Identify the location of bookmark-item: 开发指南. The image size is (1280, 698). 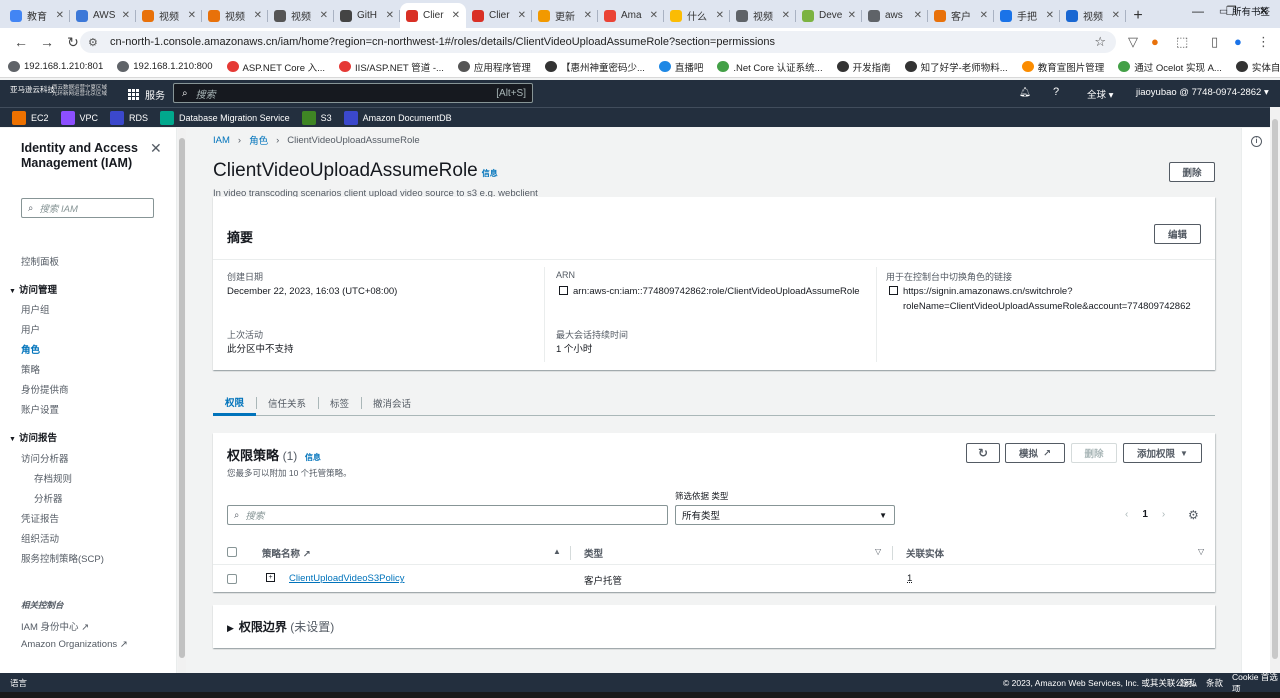
(863, 67).